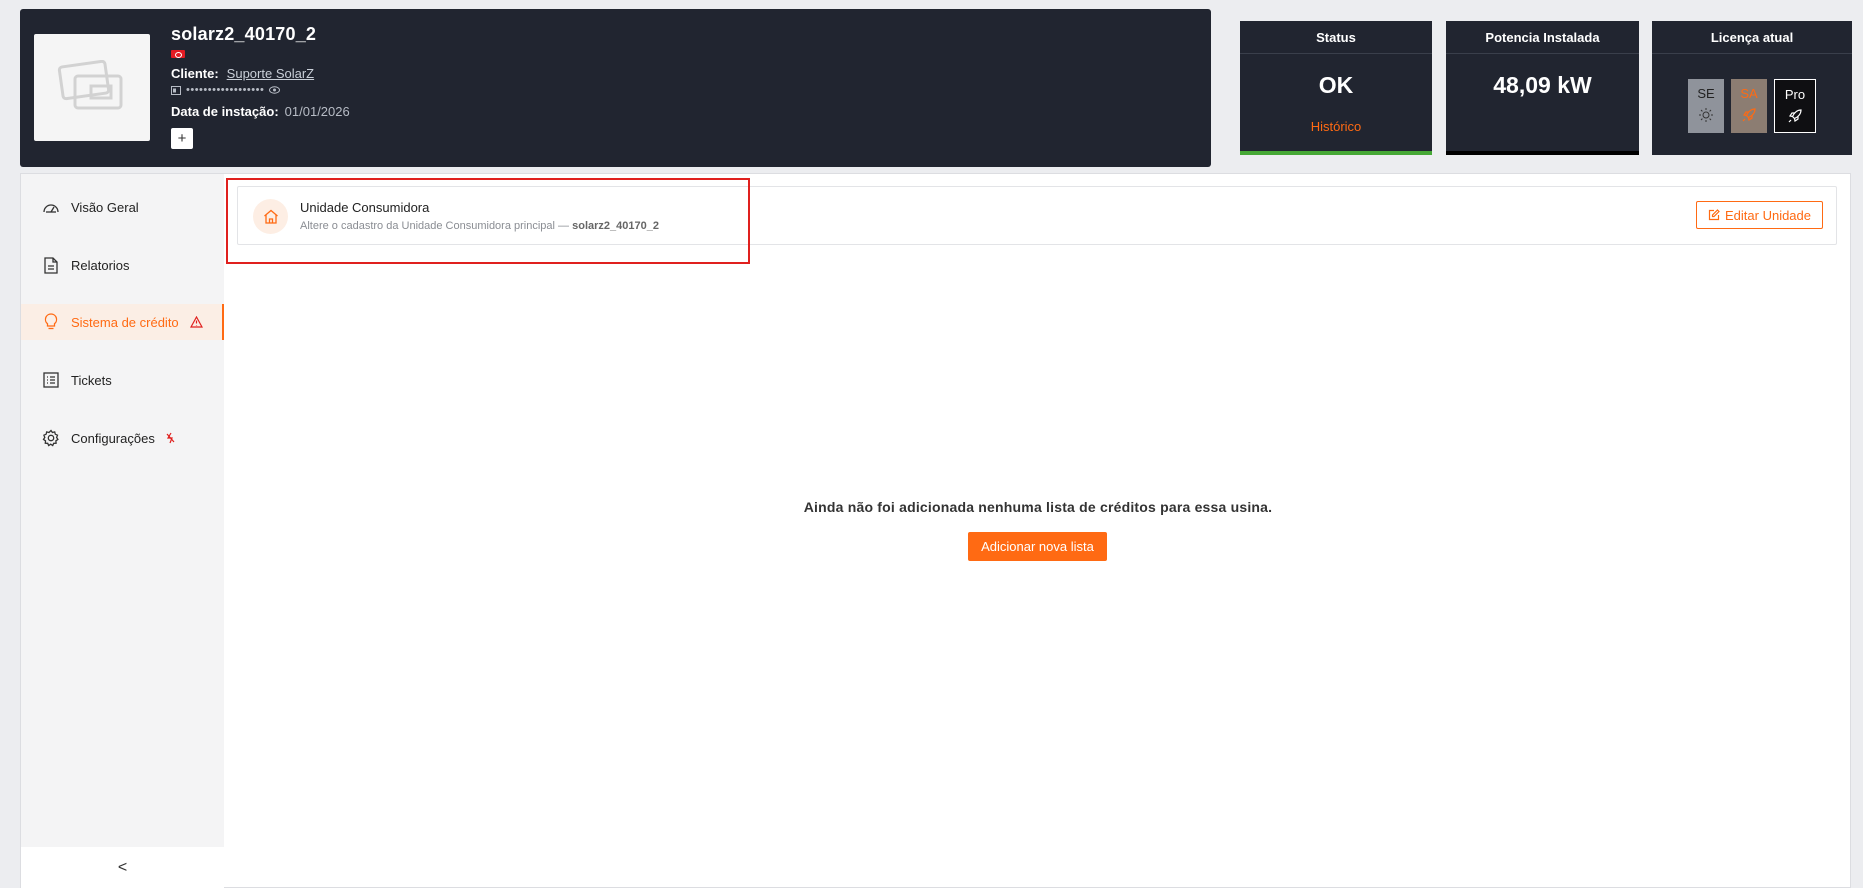  Describe the element at coordinates (225, 90) in the screenshot. I see `password-mask: ••••••••••••••••••` at that location.